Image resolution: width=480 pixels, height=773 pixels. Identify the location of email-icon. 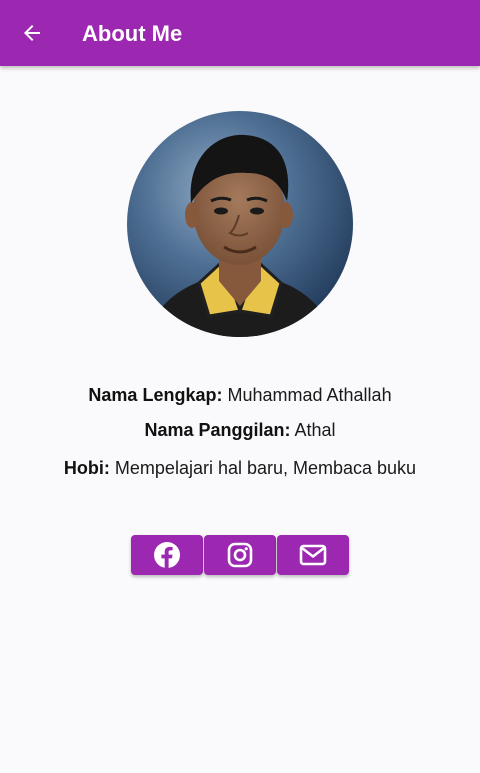
(313, 555).